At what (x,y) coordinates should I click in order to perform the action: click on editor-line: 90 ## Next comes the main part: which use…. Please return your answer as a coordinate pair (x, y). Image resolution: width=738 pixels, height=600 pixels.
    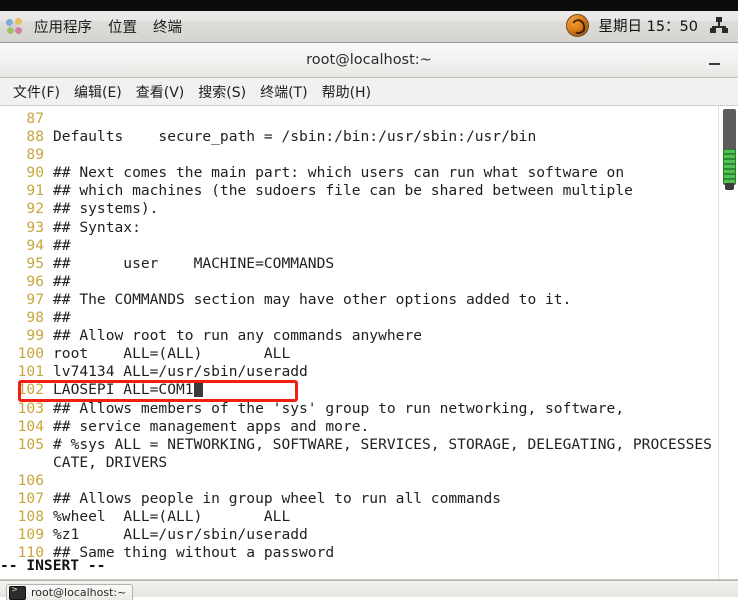
    Looking at the image, I should click on (359, 173).